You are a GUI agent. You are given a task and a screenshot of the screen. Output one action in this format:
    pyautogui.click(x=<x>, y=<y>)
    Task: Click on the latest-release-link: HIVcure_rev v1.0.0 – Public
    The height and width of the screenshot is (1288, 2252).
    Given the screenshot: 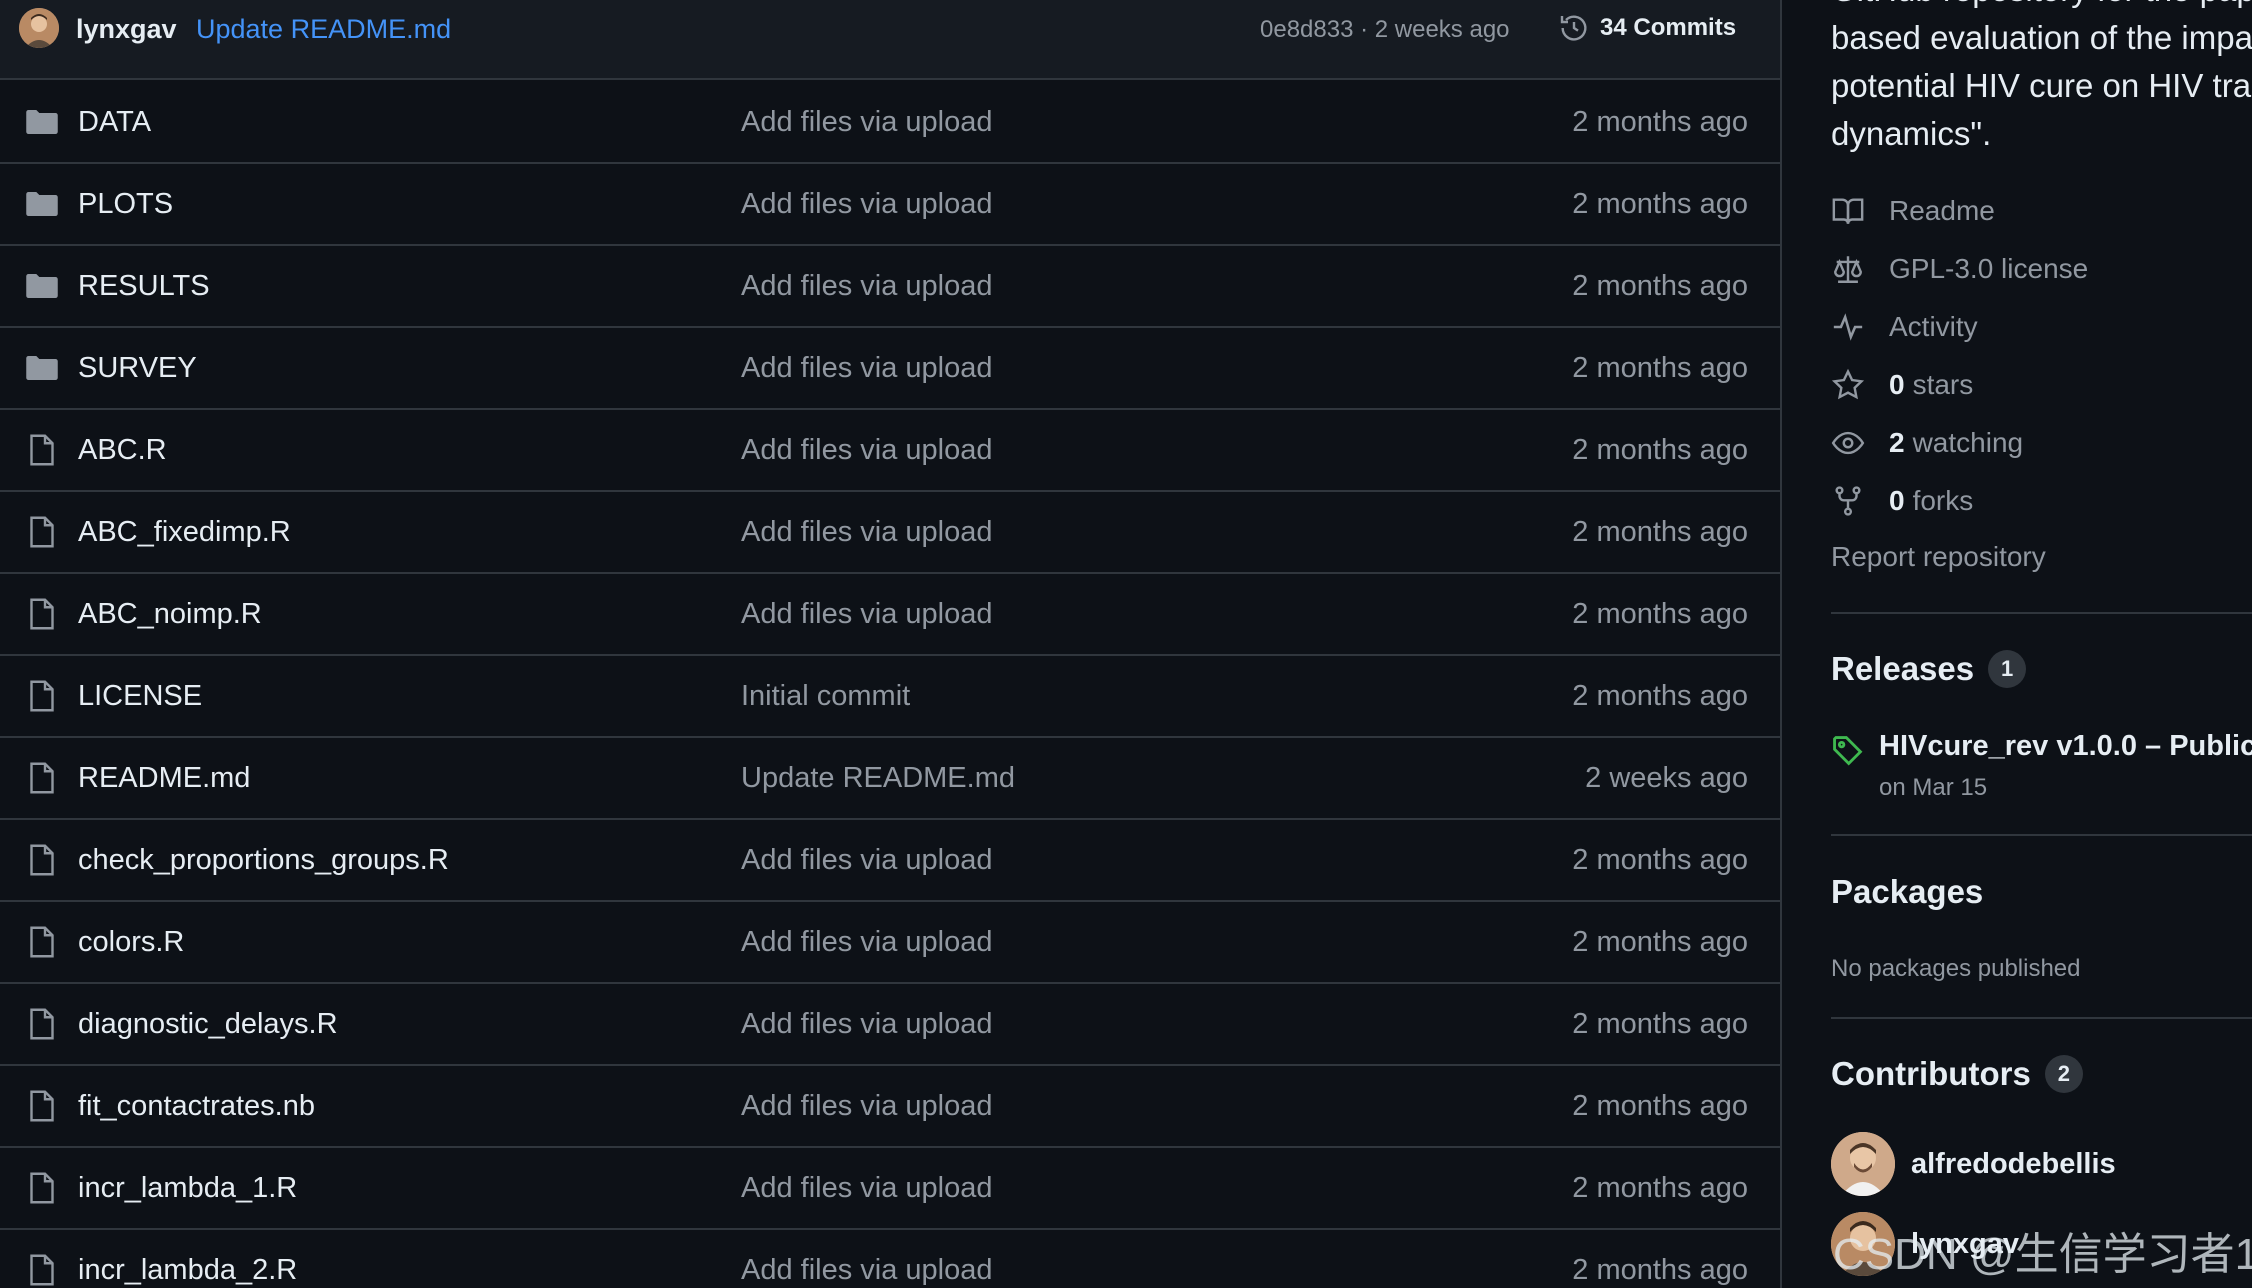 What is the action you would take?
    pyautogui.click(x=2065, y=746)
    